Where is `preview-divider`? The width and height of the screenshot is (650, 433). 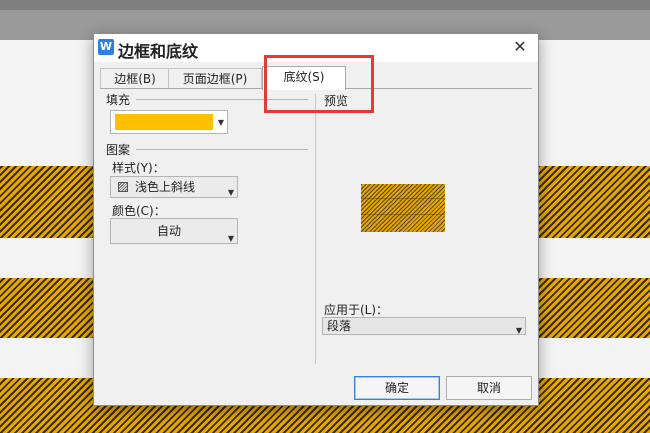 preview-divider is located at coordinates (315, 229).